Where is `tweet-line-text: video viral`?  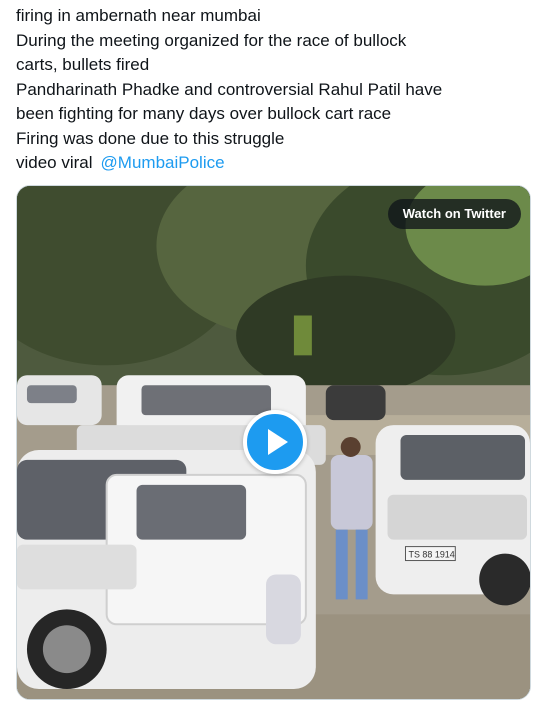 tweet-line-text: video viral is located at coordinates (54, 162).